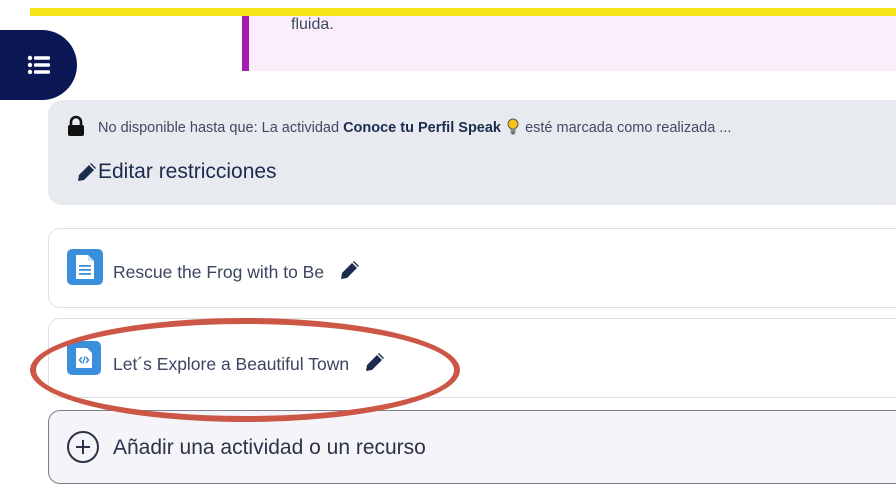 This screenshot has height=501, width=896. What do you see at coordinates (84, 358) in the screenshot?
I see `html-code-icon` at bounding box center [84, 358].